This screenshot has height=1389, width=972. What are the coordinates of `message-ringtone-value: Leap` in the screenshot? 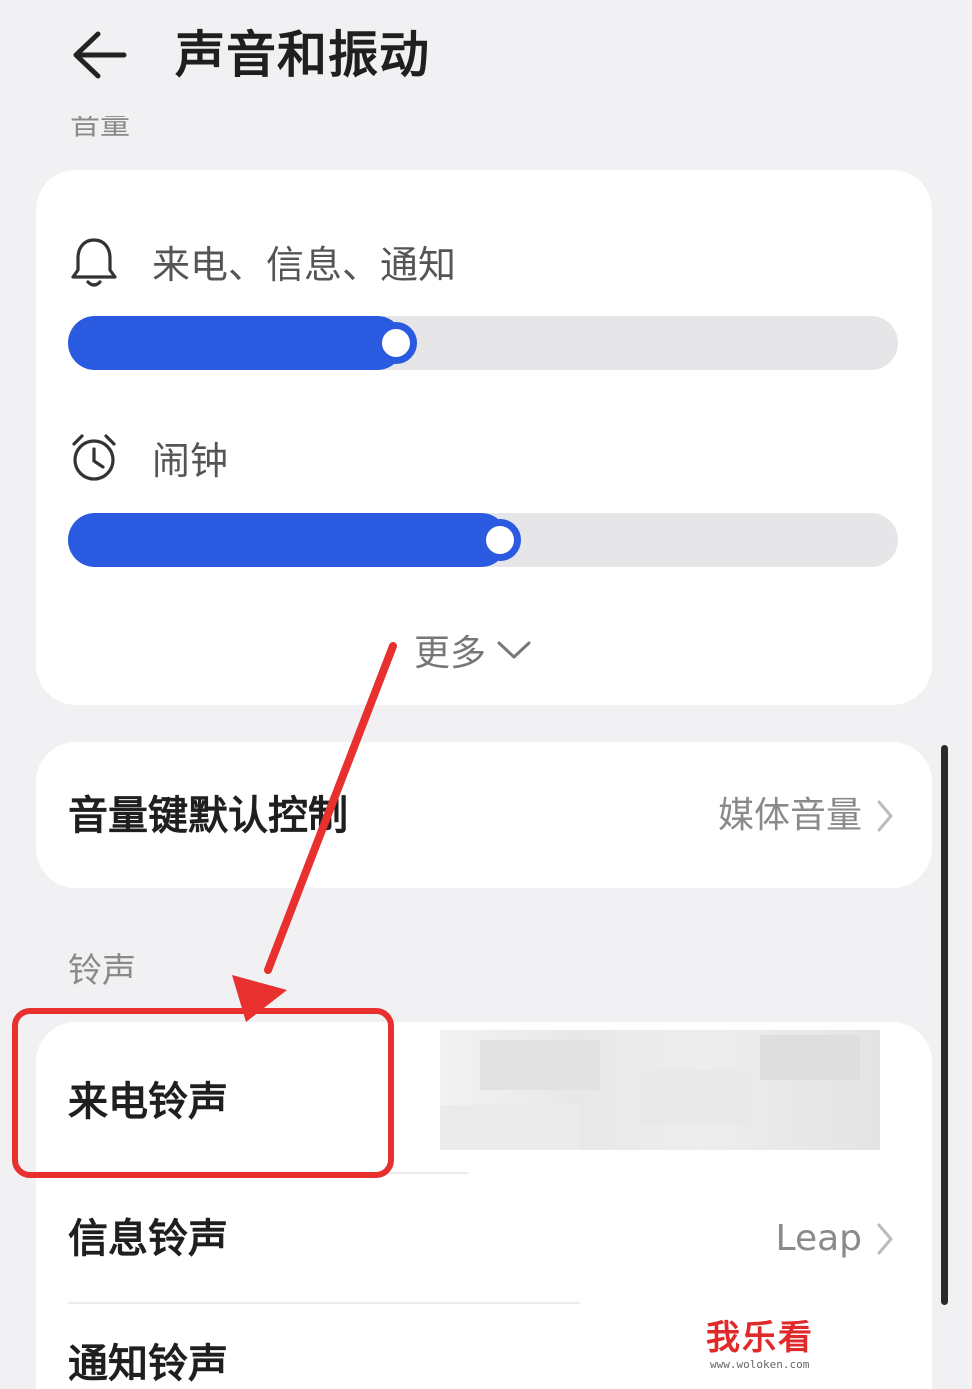 It's located at (835, 1239).